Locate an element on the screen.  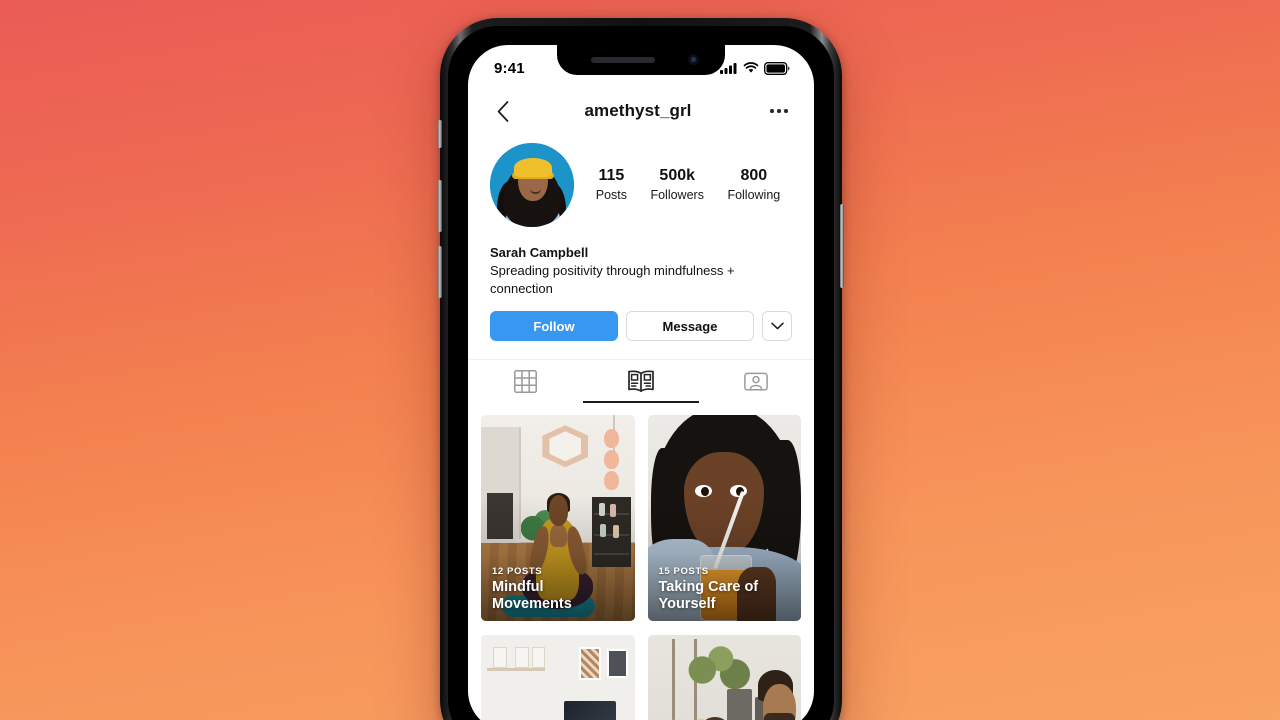
chevron-down-icon is located at coordinates (777, 326).